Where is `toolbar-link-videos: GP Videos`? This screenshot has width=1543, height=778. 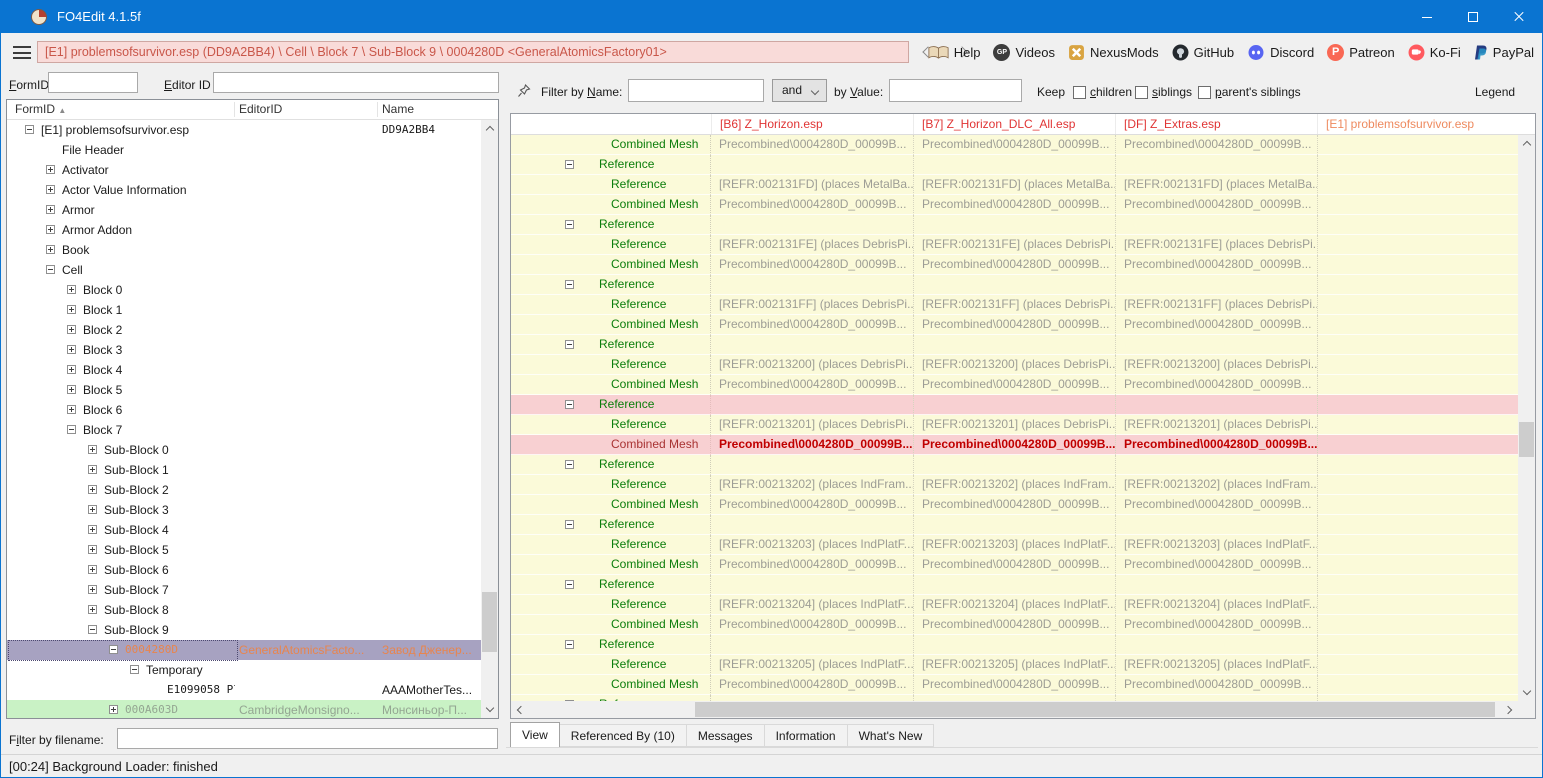 toolbar-link-videos: GP Videos is located at coordinates (1024, 52).